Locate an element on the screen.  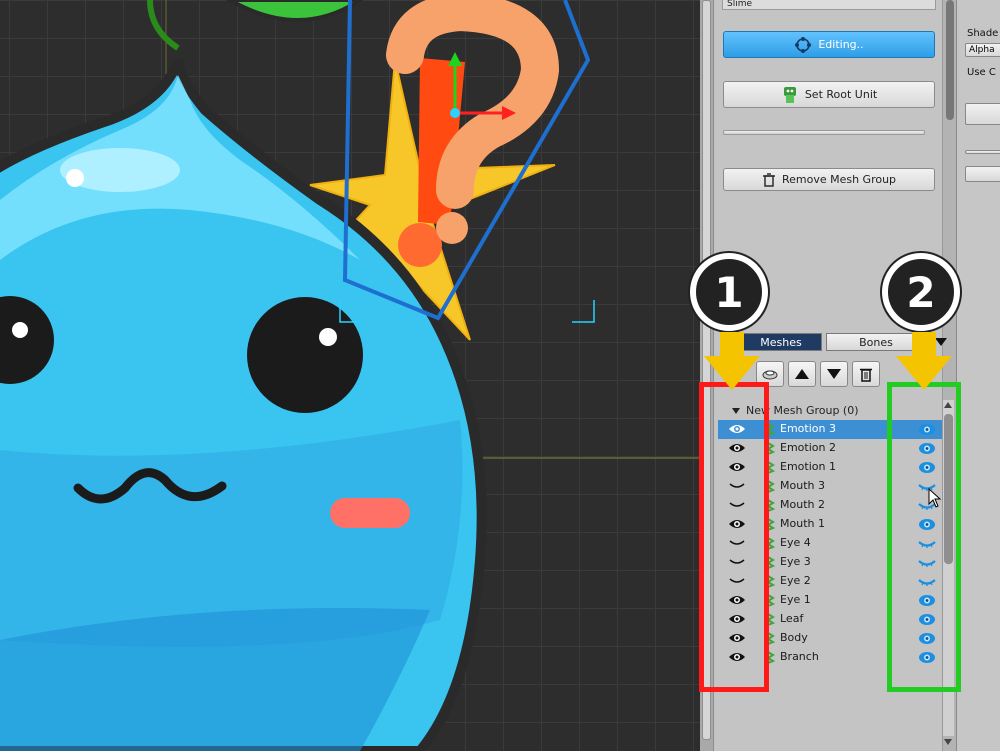
exclamation-dot is located at coordinates (420, 245).